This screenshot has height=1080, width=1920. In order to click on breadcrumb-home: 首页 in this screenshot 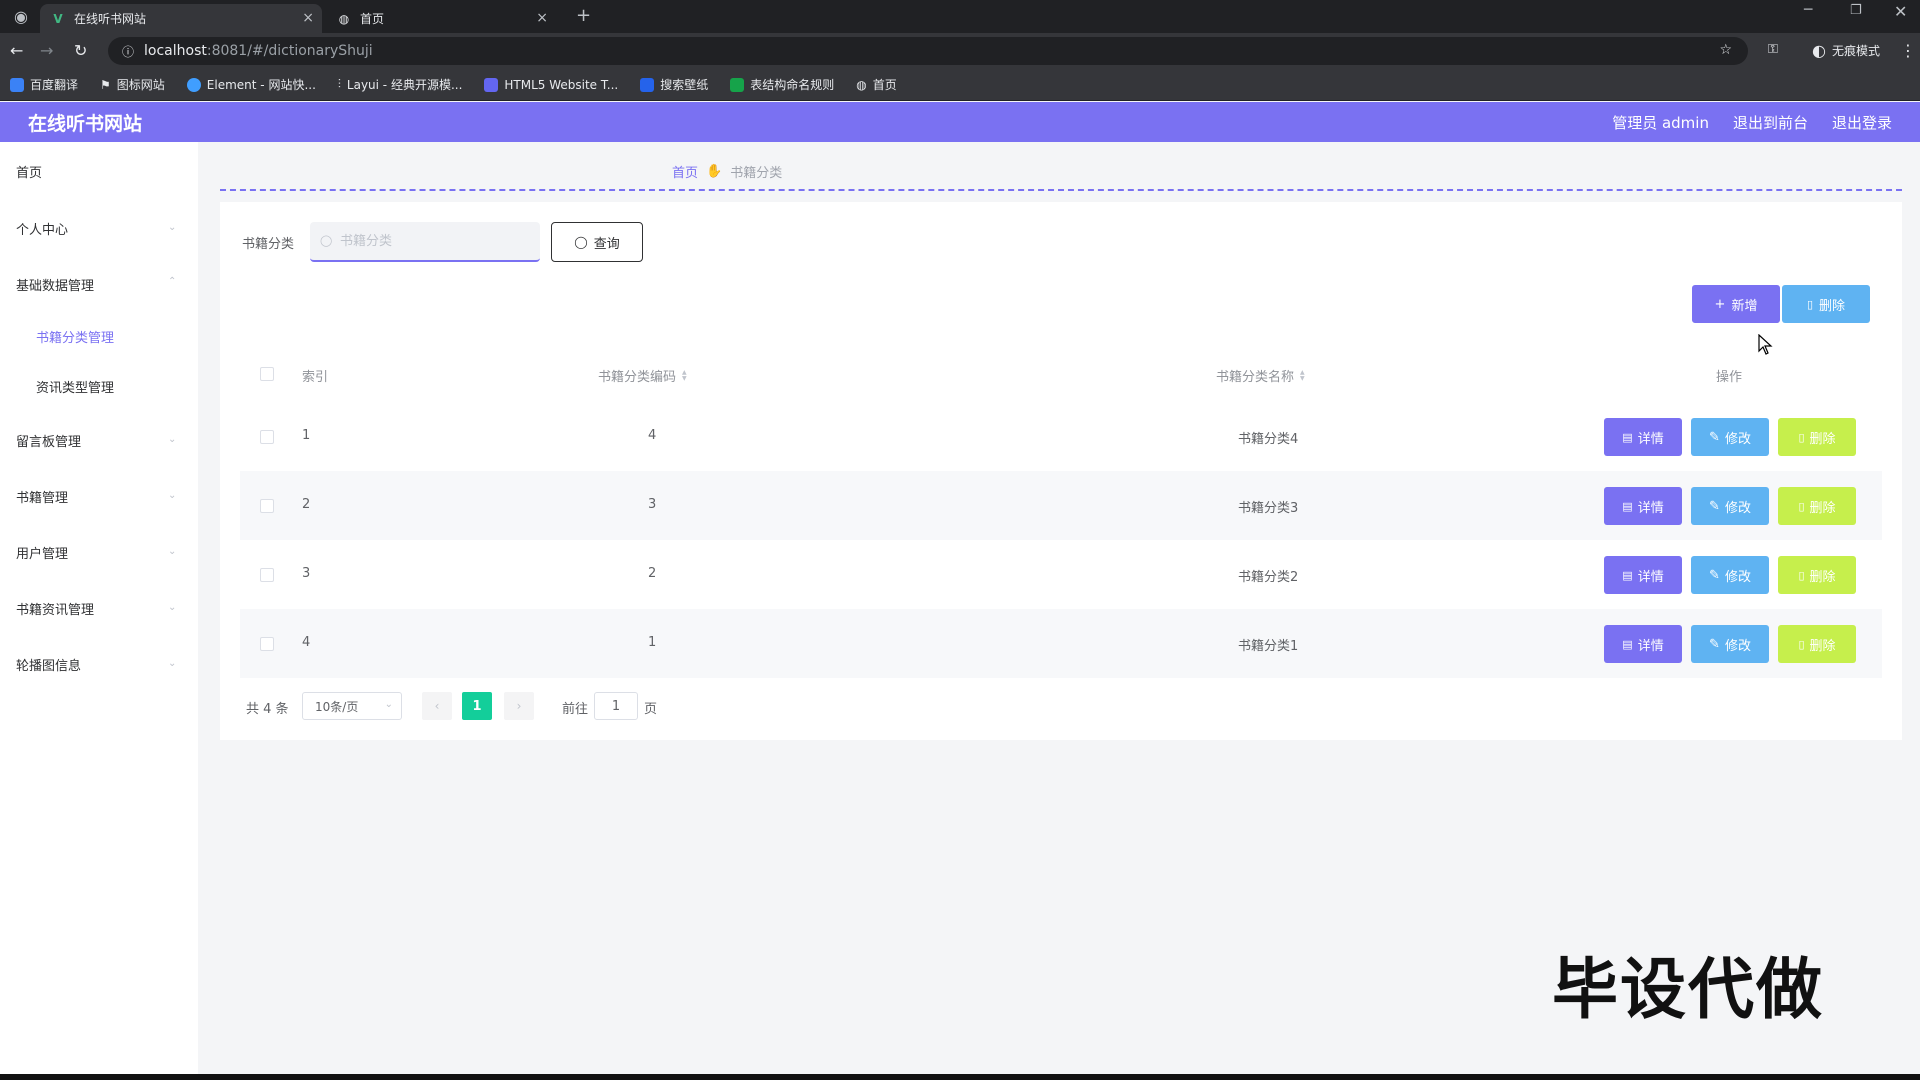, I will do `click(685, 171)`.